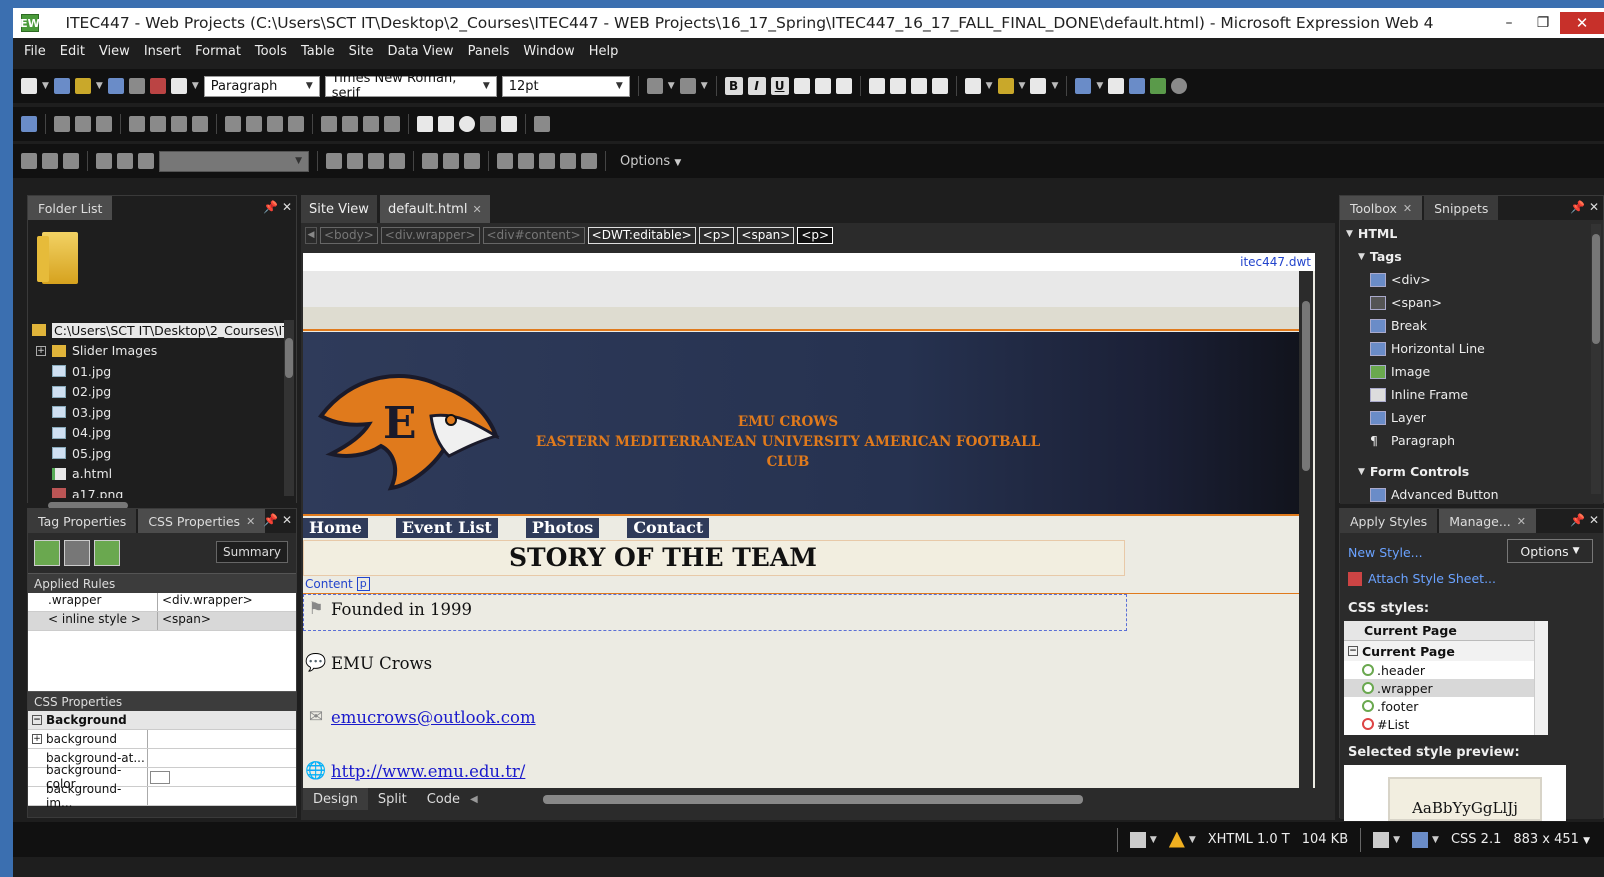  I want to click on close-icon: ✕, so click(1407, 208).